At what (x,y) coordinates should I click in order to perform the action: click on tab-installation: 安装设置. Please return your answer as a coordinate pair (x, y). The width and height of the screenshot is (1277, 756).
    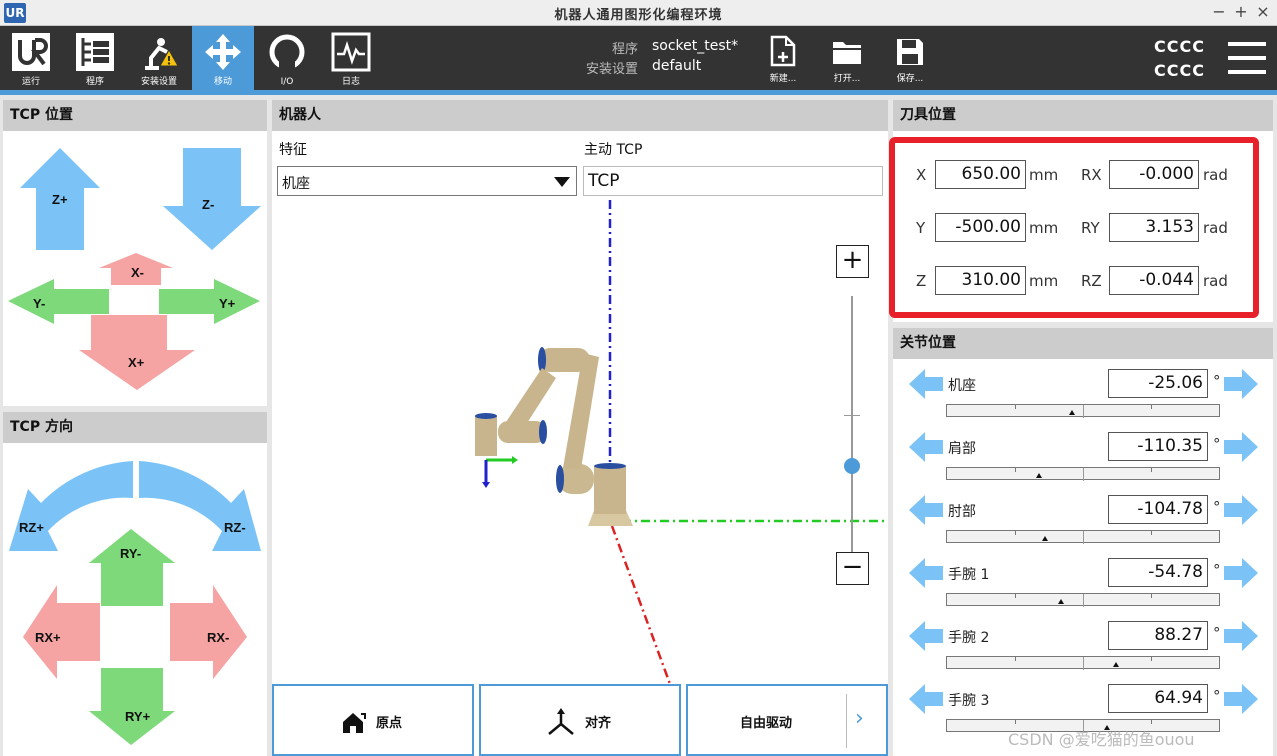
    Looking at the image, I should click on (159, 58).